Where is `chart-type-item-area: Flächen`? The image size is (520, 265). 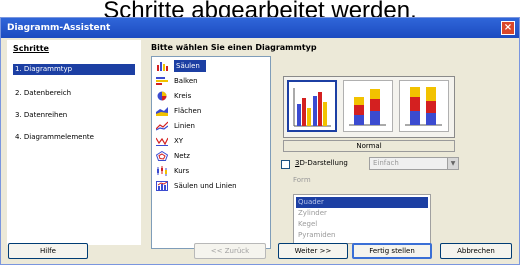
chart-type-item-area: Flächen is located at coordinates (212, 111).